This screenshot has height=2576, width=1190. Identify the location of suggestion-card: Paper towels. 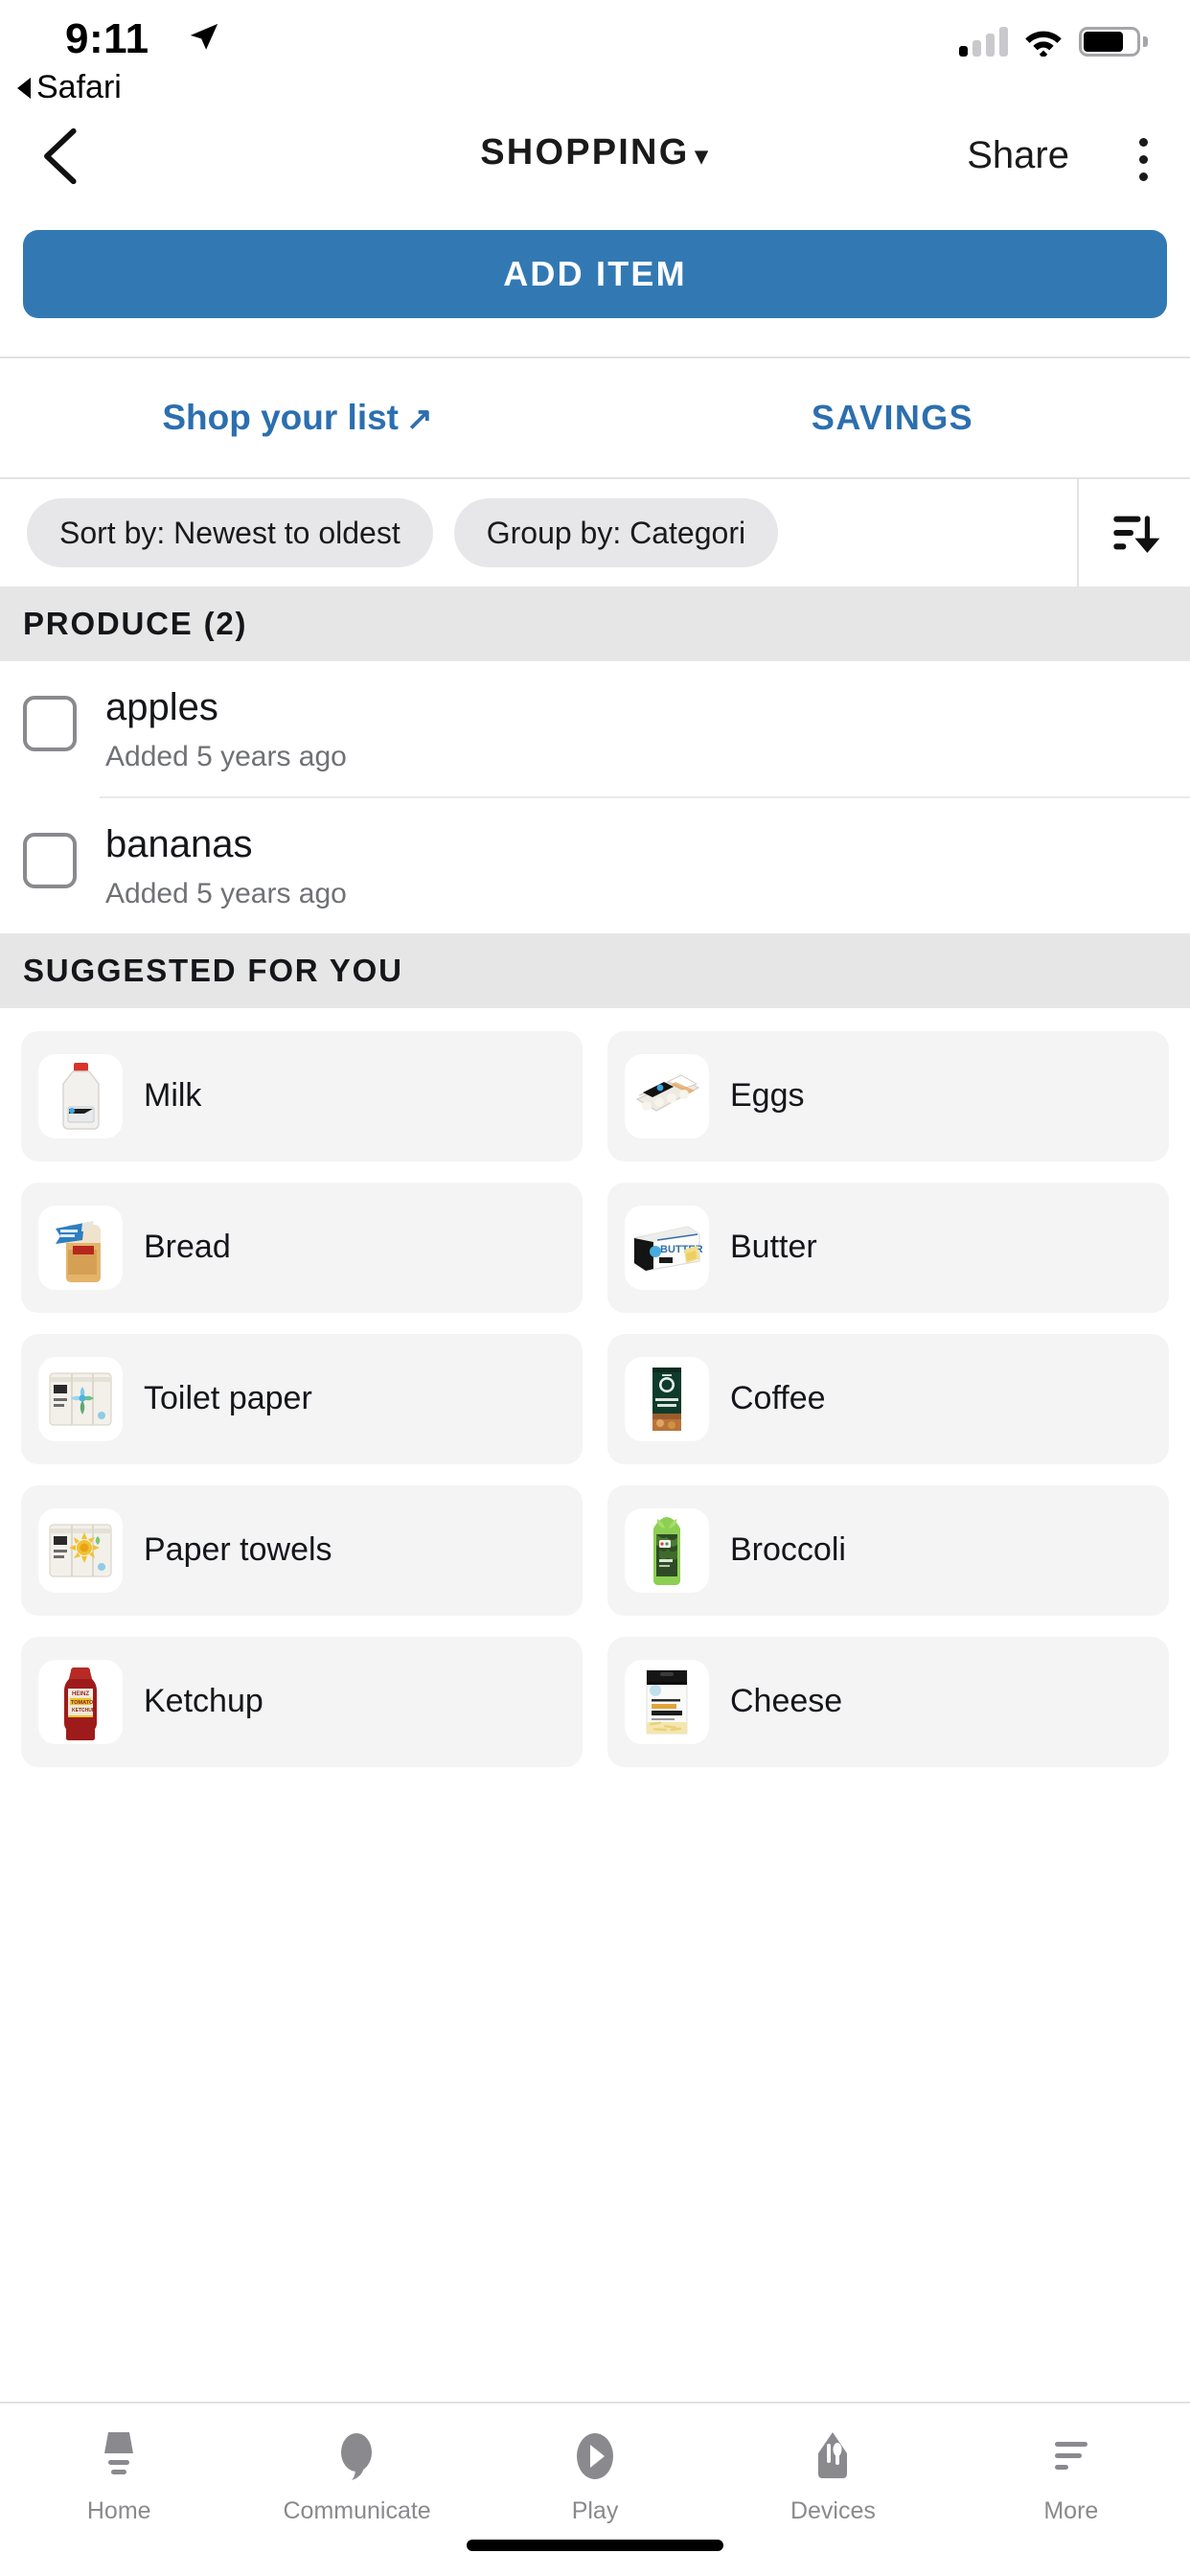
(302, 1550).